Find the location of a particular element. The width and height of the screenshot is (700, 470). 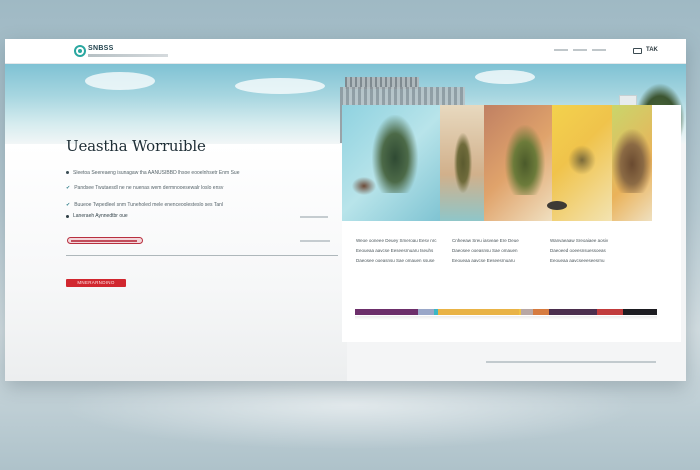

page-title: Ueastha Worruible is located at coordinates (136, 146).